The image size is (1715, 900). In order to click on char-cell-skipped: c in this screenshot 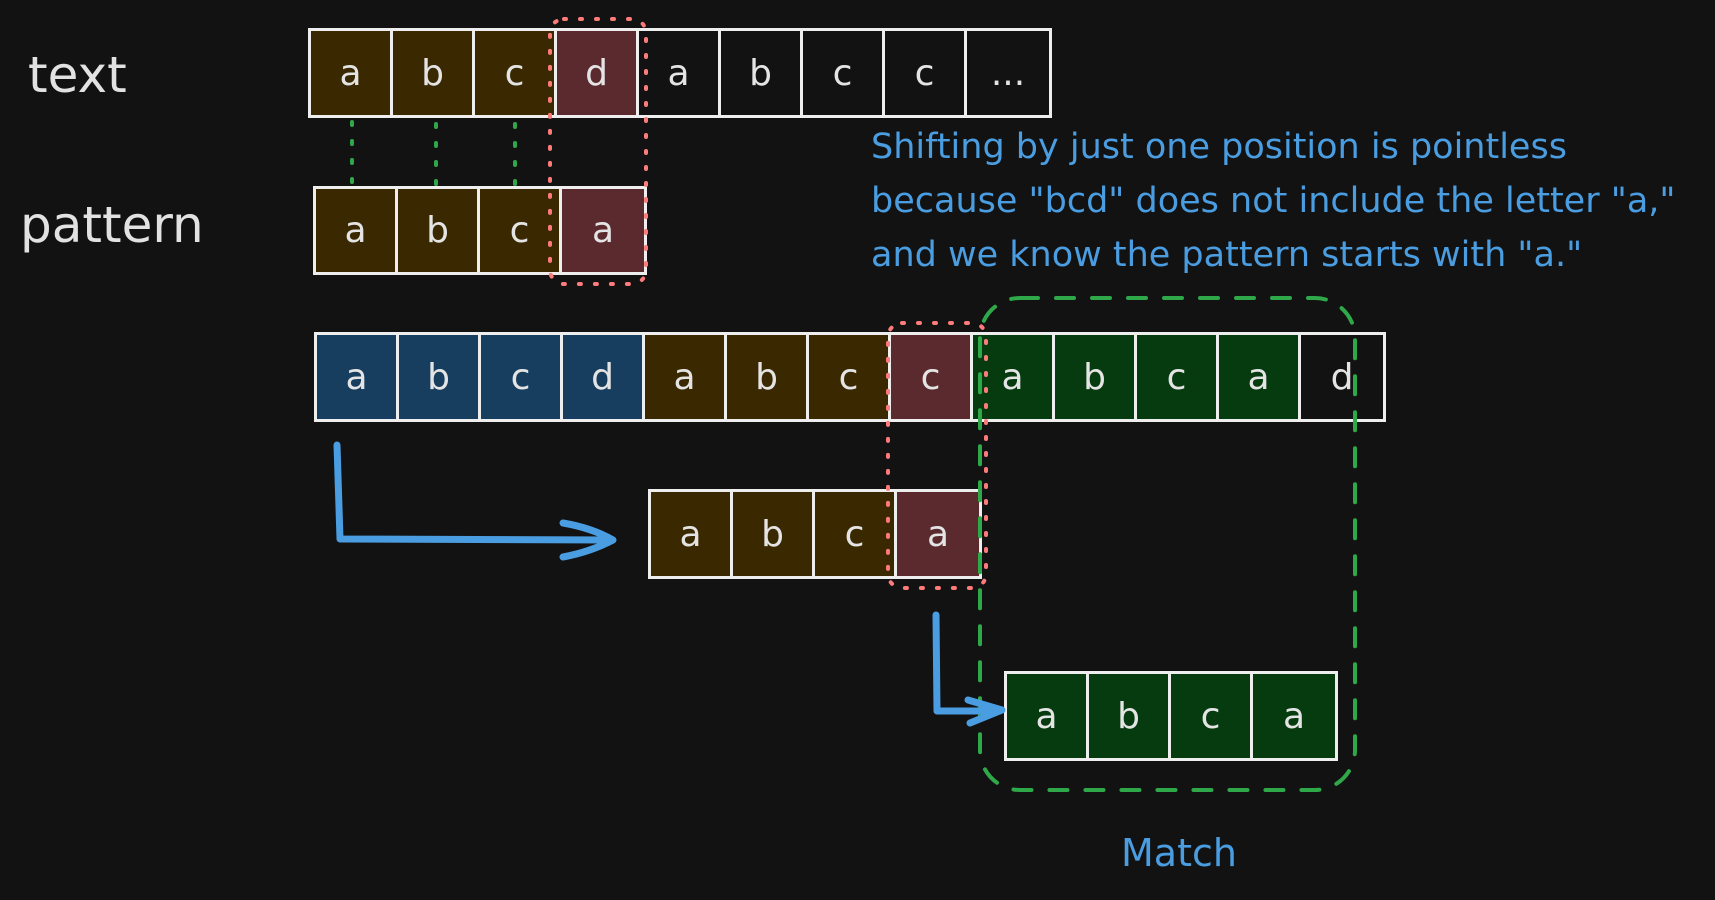, I will do `click(522, 377)`.